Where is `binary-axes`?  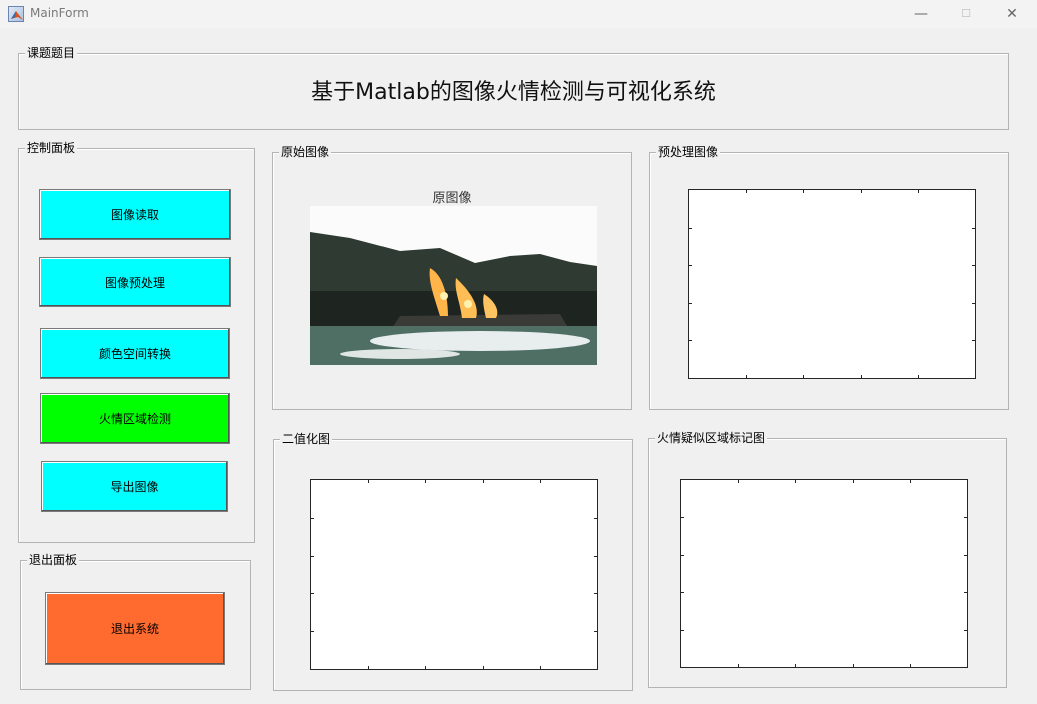 binary-axes is located at coordinates (454, 574).